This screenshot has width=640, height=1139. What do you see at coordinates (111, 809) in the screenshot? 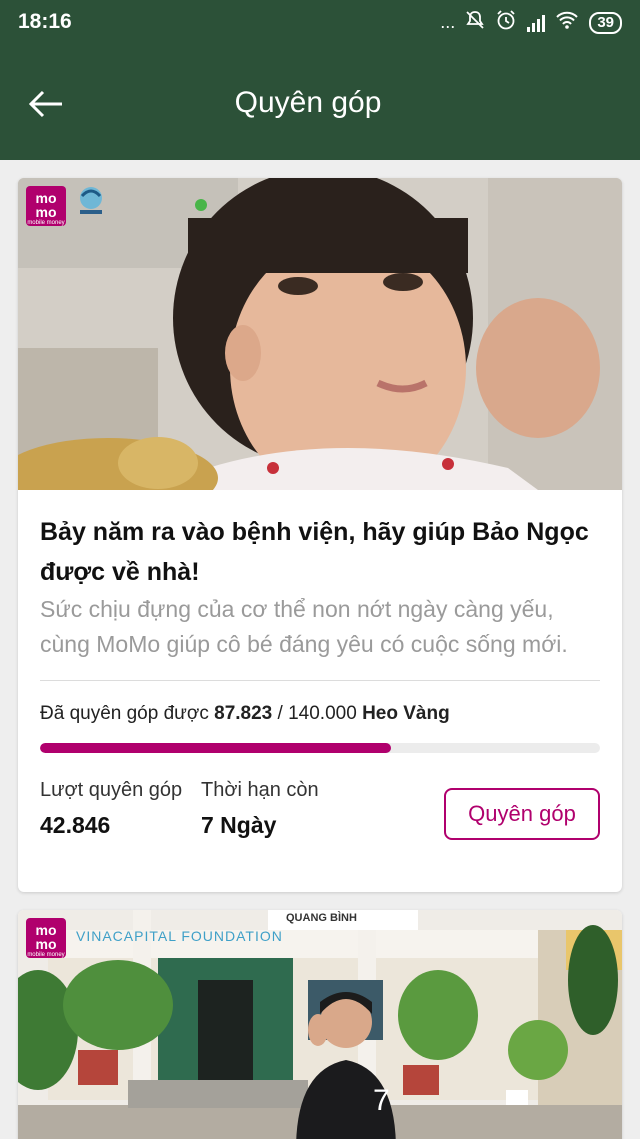
I see `donor-count: Lượt quyên góp 42.846` at bounding box center [111, 809].